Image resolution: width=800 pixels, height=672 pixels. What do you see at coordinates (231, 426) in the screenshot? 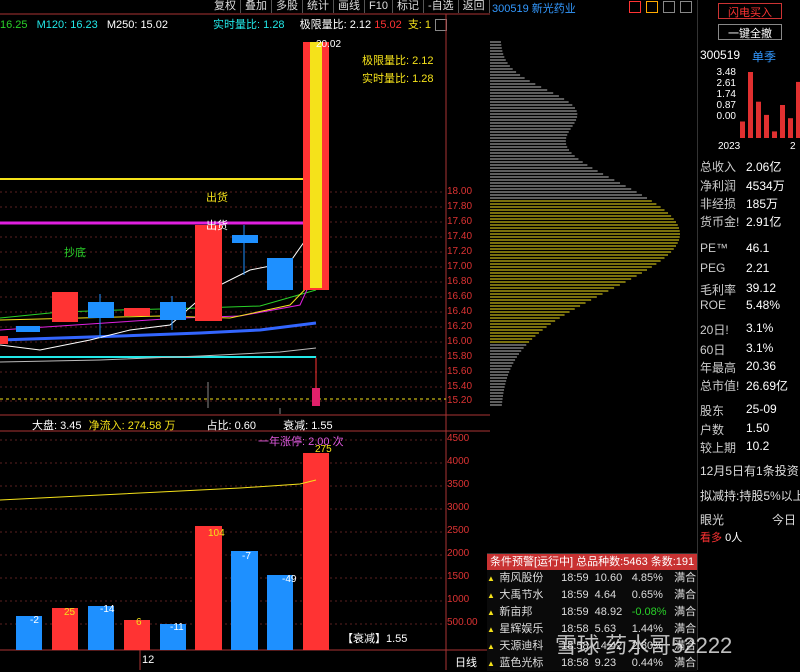
I see `ratio-value: 占比: 0.60` at bounding box center [231, 426].